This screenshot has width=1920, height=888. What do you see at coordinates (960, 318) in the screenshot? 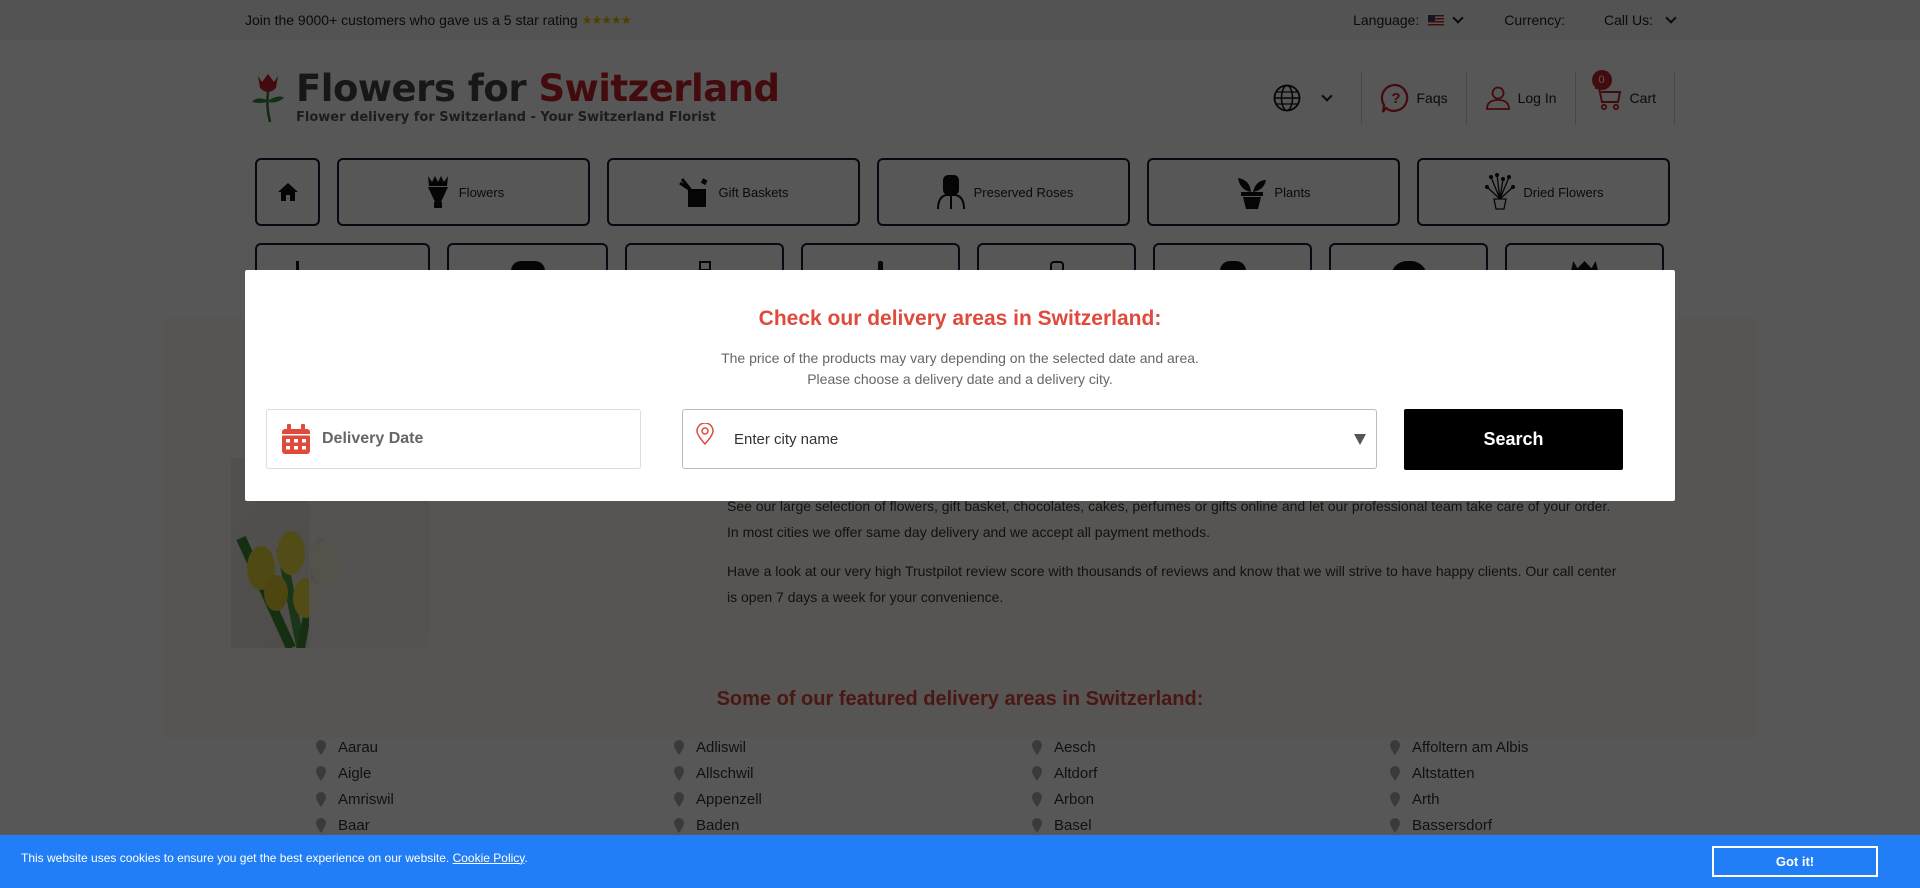
I see `modal-title: Check our delivery areas in Switzerland:` at bounding box center [960, 318].